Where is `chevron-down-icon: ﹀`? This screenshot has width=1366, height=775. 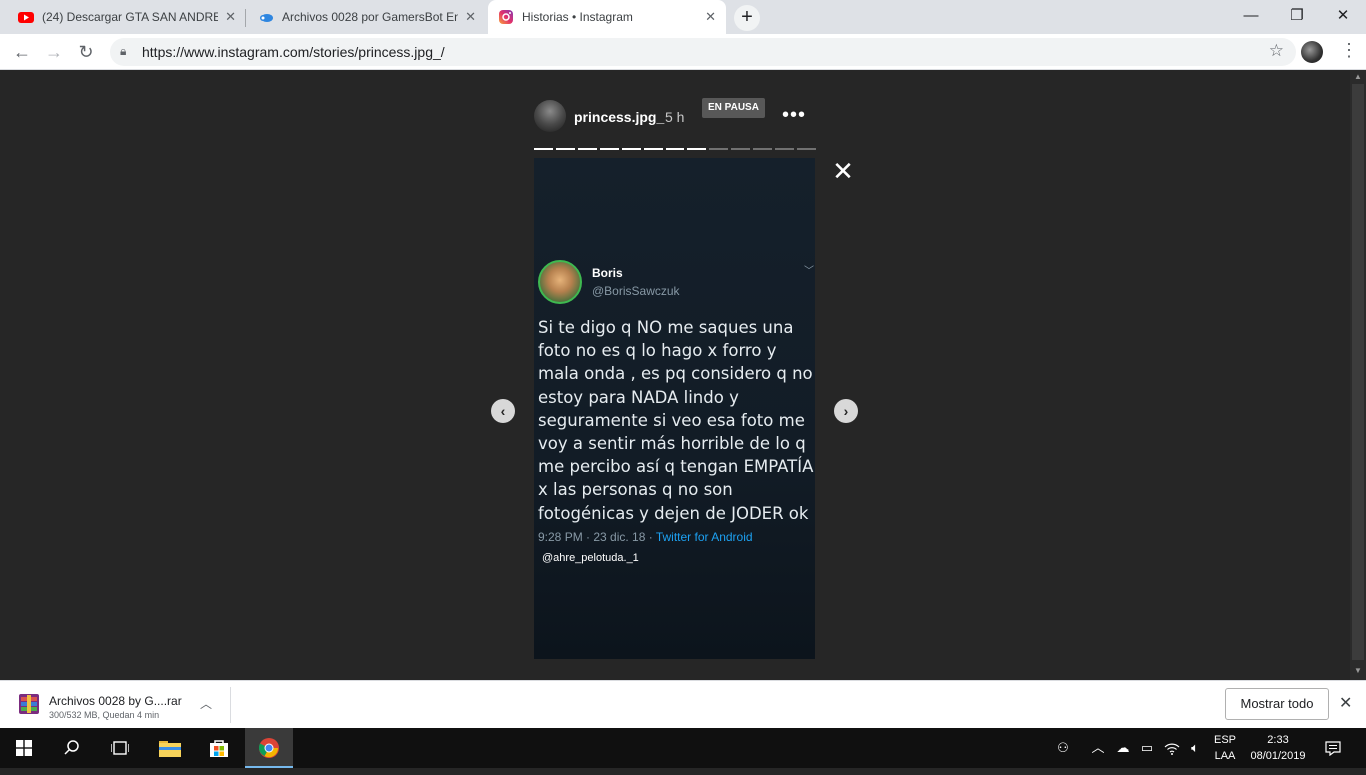 chevron-down-icon: ﹀ is located at coordinates (809, 271).